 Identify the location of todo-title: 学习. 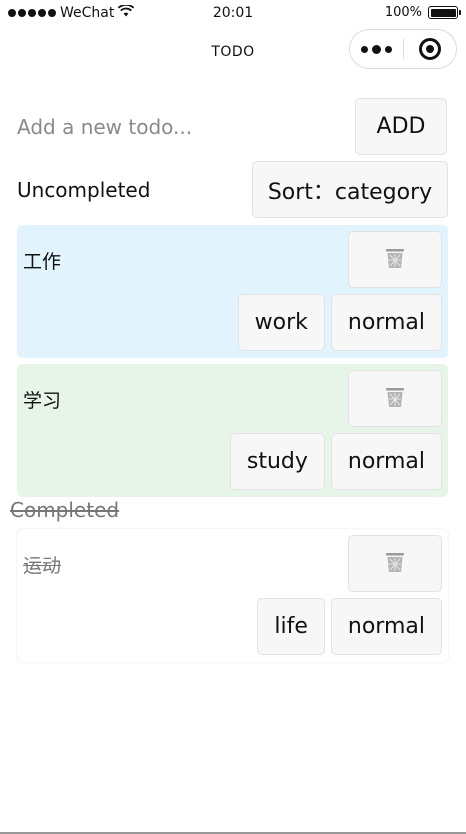
(42, 401).